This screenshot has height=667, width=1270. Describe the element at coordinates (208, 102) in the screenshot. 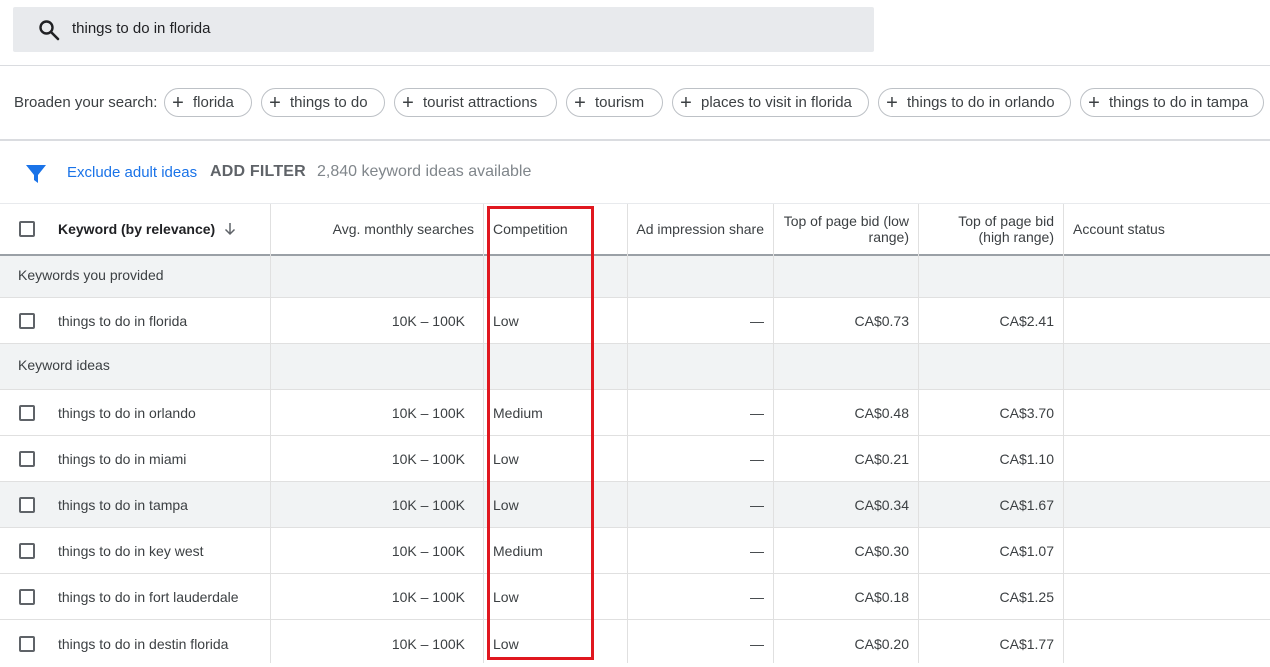

I see `chip-florida: + florida` at that location.